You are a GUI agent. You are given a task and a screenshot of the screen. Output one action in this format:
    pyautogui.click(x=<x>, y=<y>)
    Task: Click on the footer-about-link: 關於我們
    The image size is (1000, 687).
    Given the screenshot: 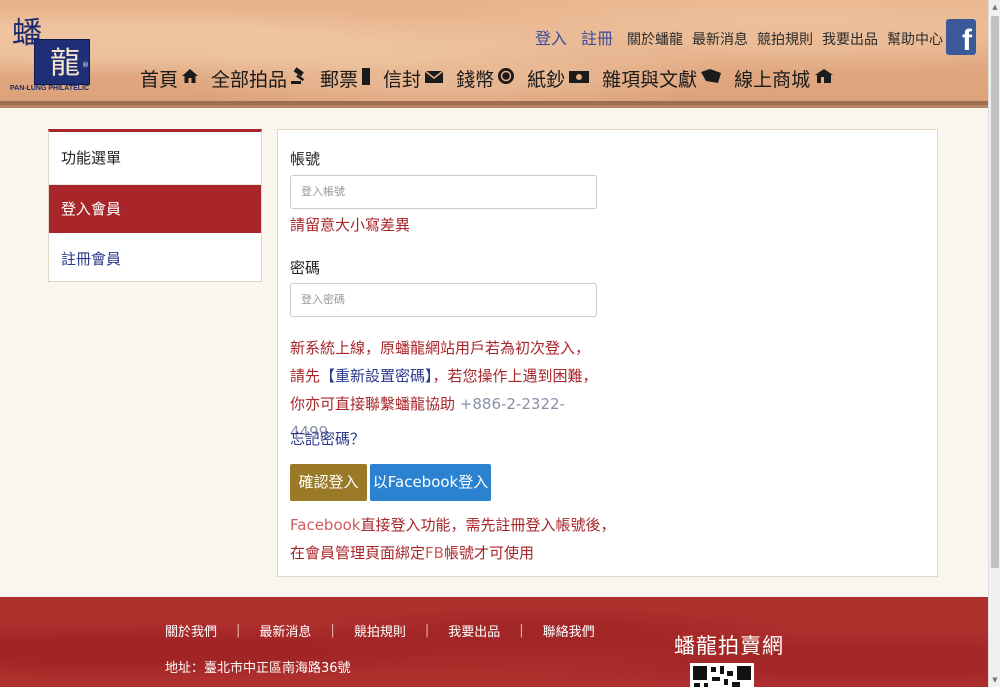 What is the action you would take?
    pyautogui.click(x=191, y=630)
    